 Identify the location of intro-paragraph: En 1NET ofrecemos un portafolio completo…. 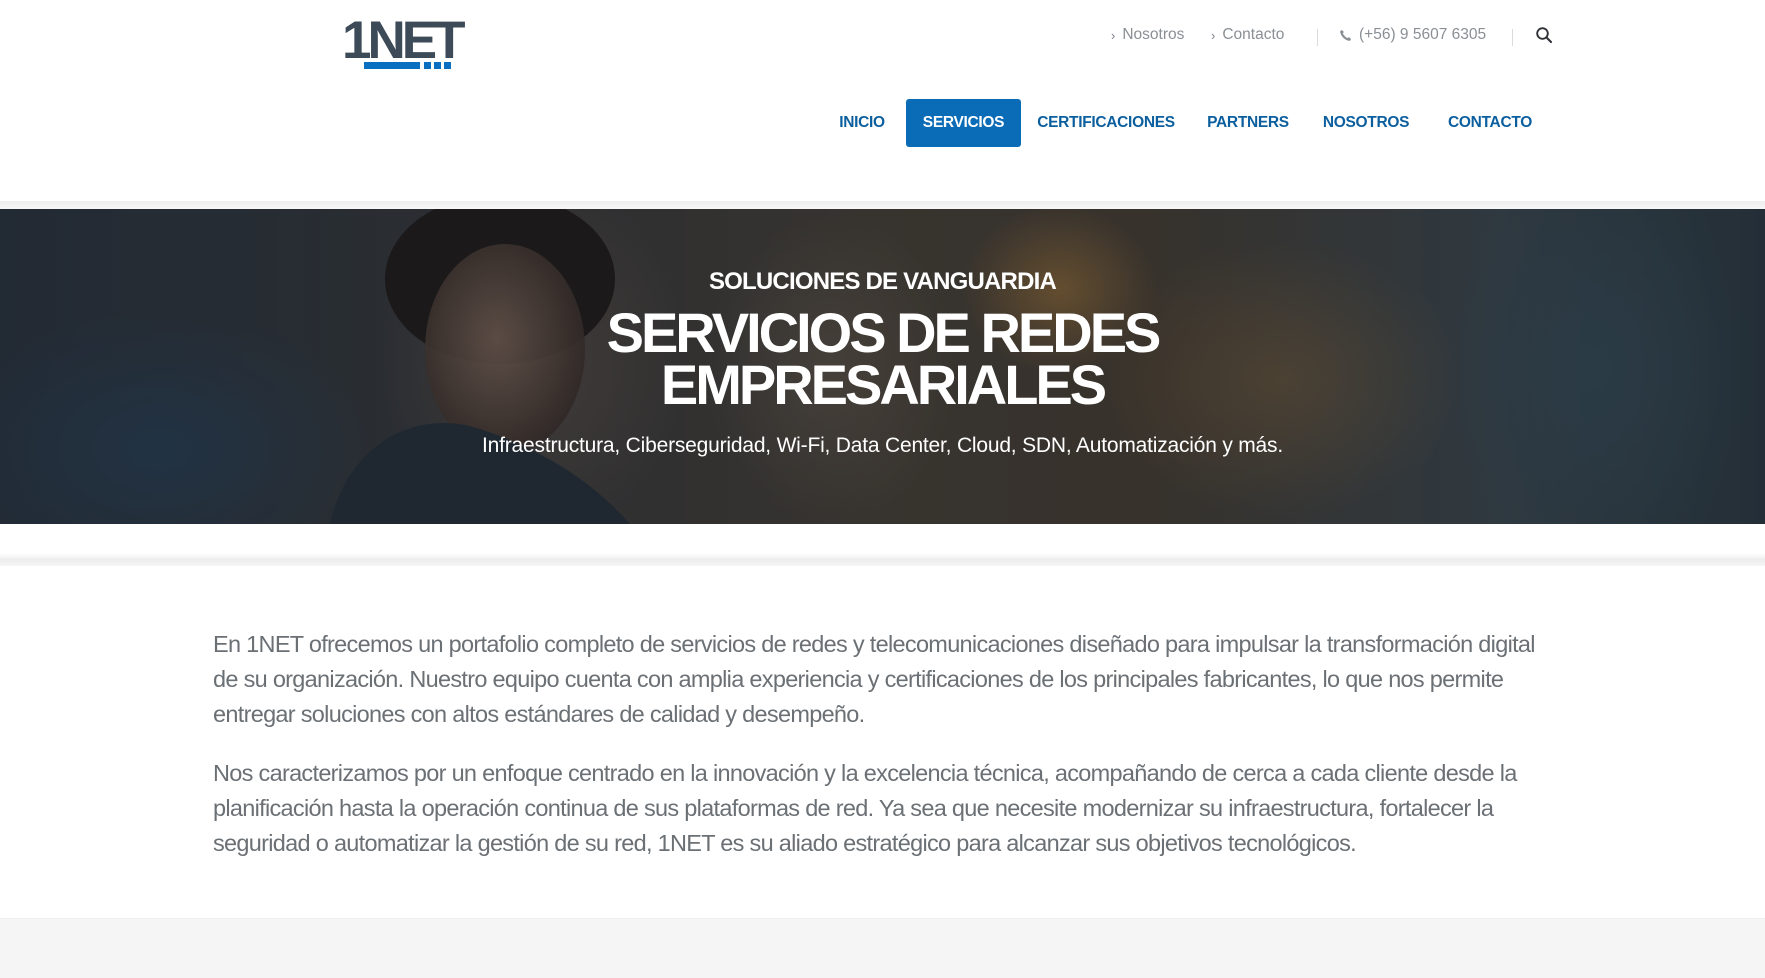
(874, 679).